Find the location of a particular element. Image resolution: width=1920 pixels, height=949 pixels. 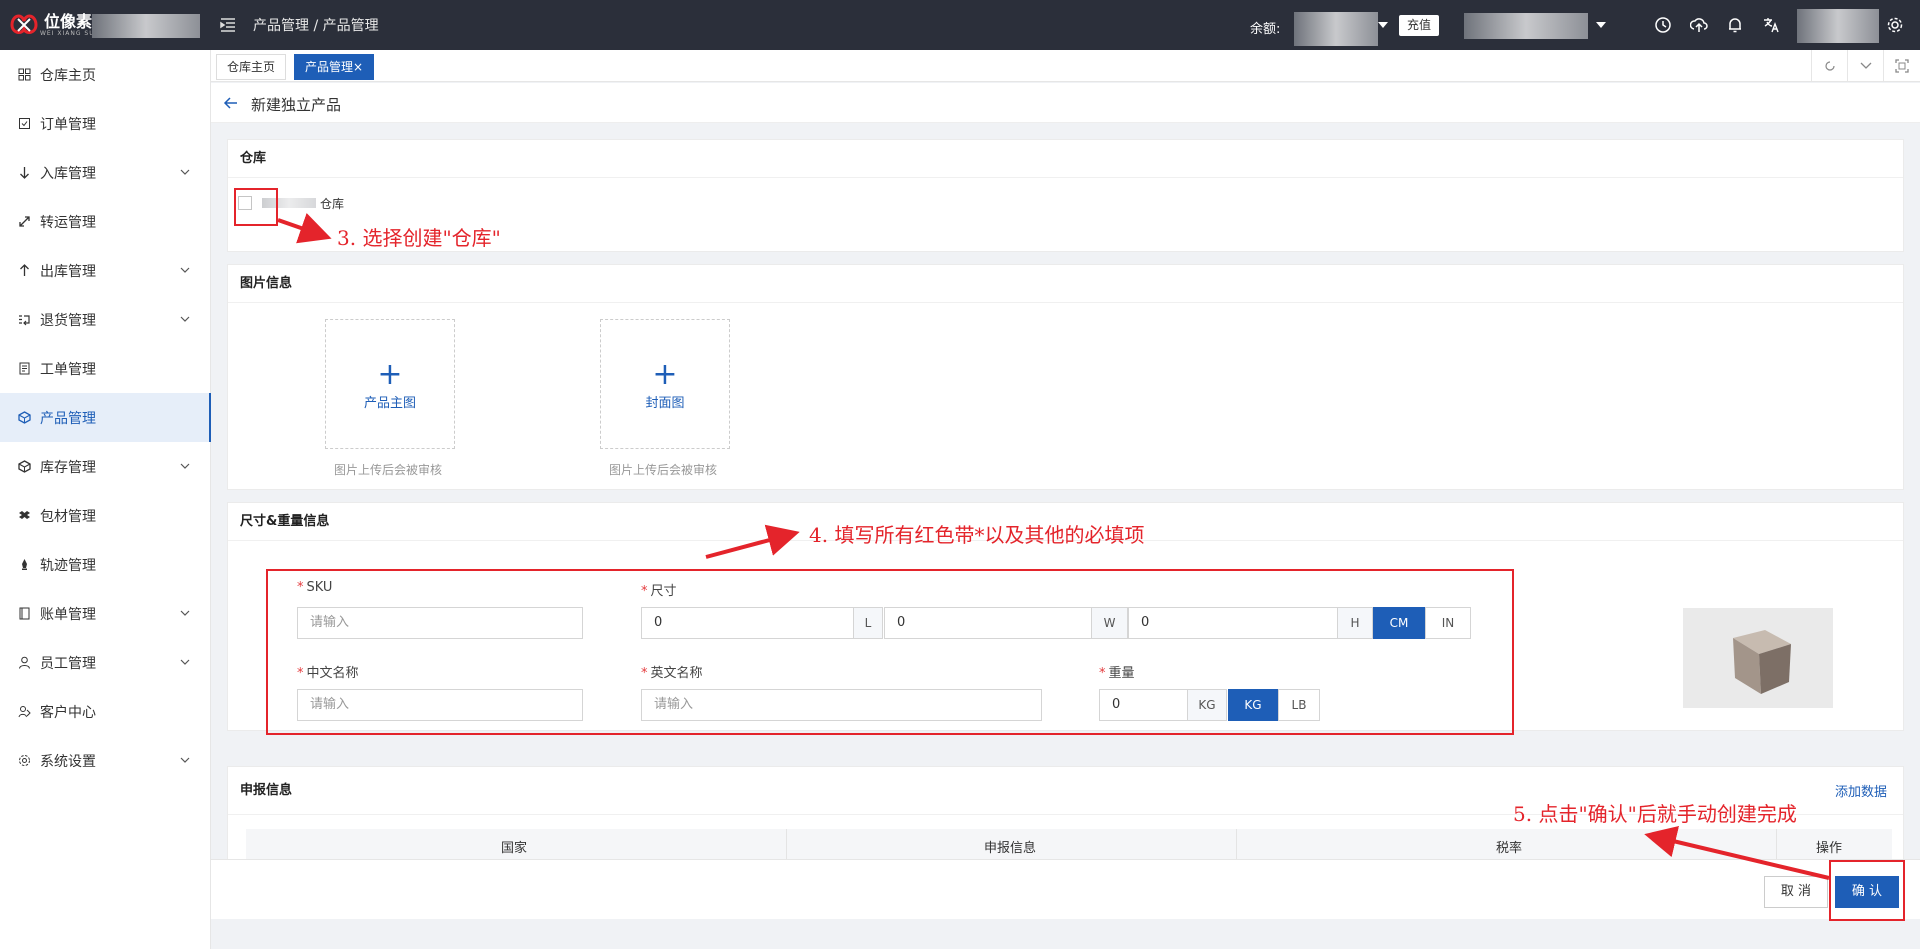

user-name is located at coordinates (1526, 26).